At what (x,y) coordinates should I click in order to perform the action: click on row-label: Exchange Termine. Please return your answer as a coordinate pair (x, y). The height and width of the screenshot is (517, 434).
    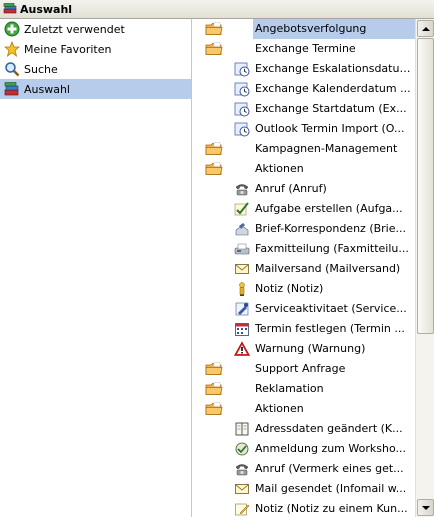
    Looking at the image, I should click on (305, 48).